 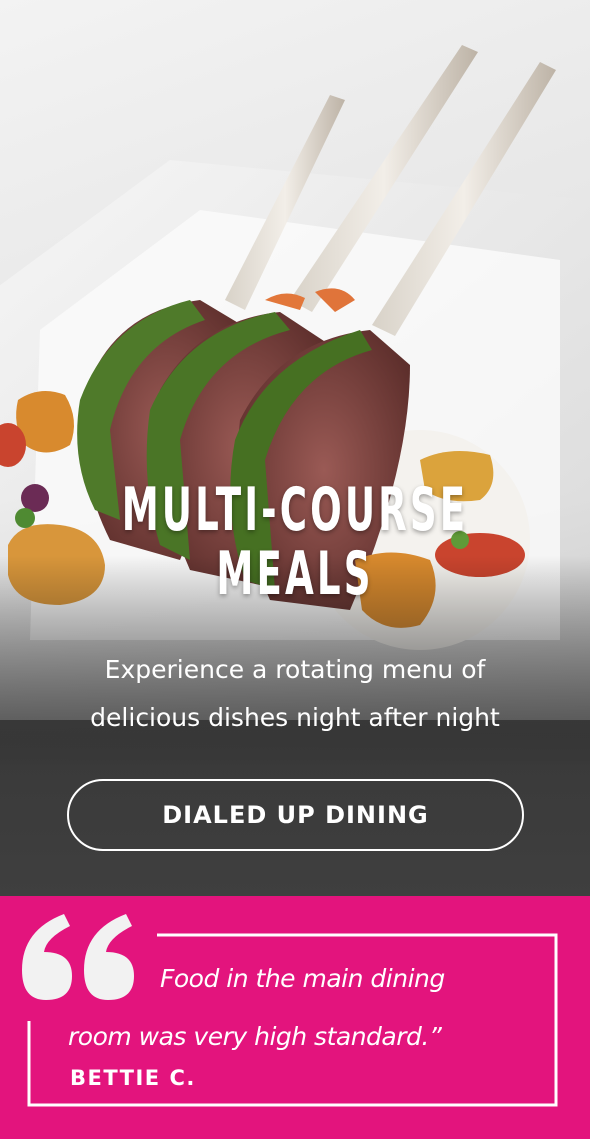 What do you see at coordinates (295, 510) in the screenshot?
I see `hero-title-line1: MULTI-COURSE` at bounding box center [295, 510].